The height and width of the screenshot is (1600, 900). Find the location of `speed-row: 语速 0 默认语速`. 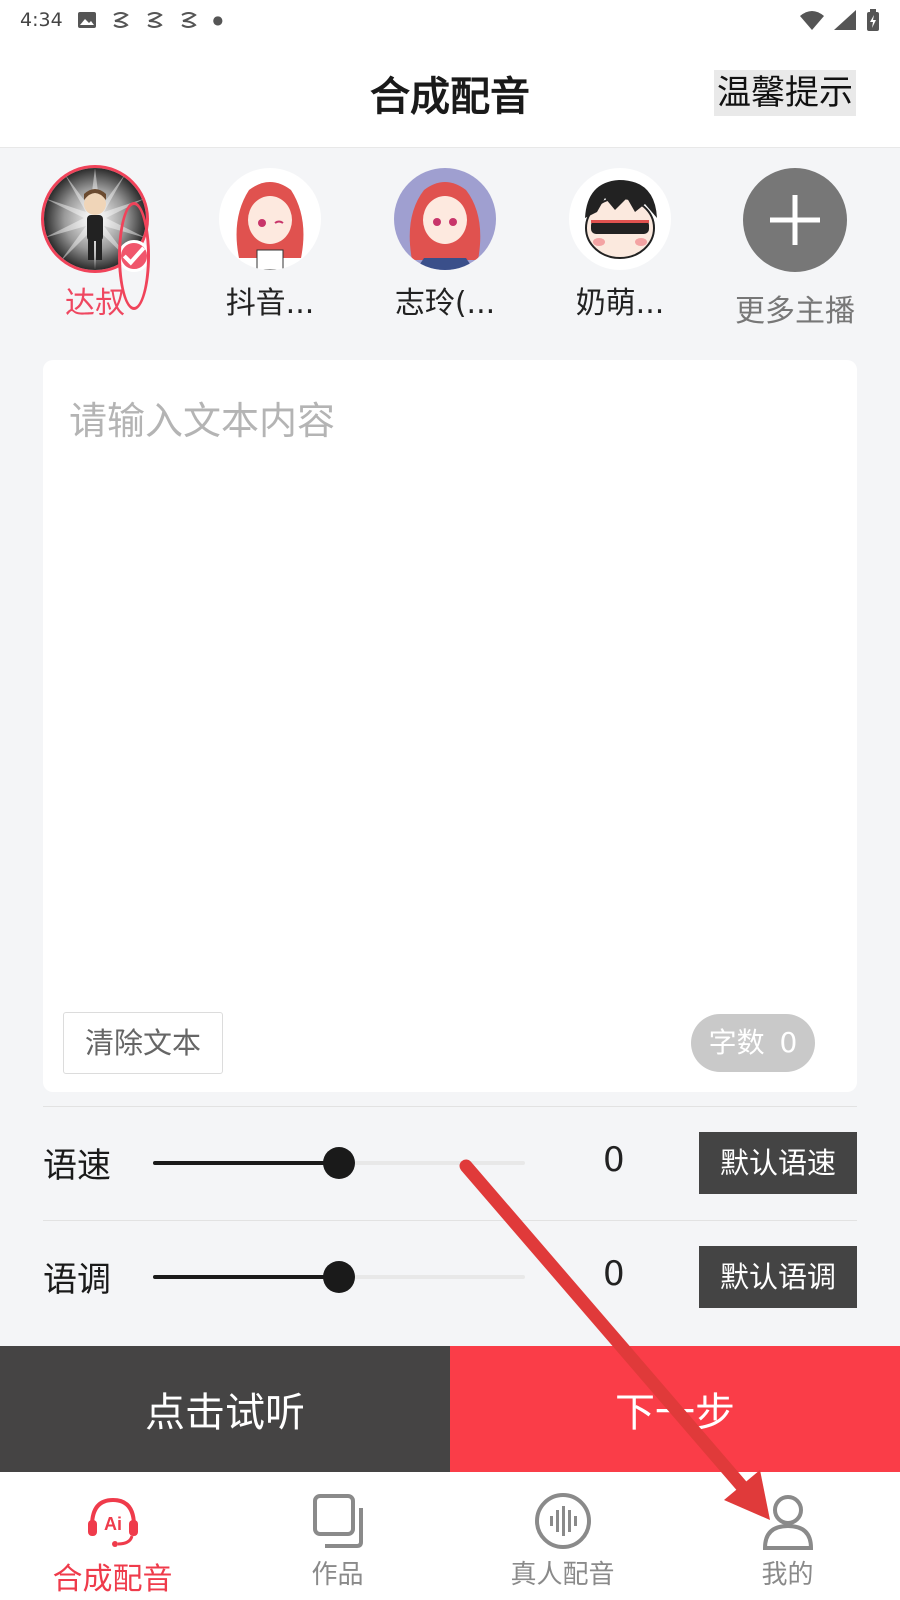

speed-row: 语速 0 默认语速 is located at coordinates (450, 1163).